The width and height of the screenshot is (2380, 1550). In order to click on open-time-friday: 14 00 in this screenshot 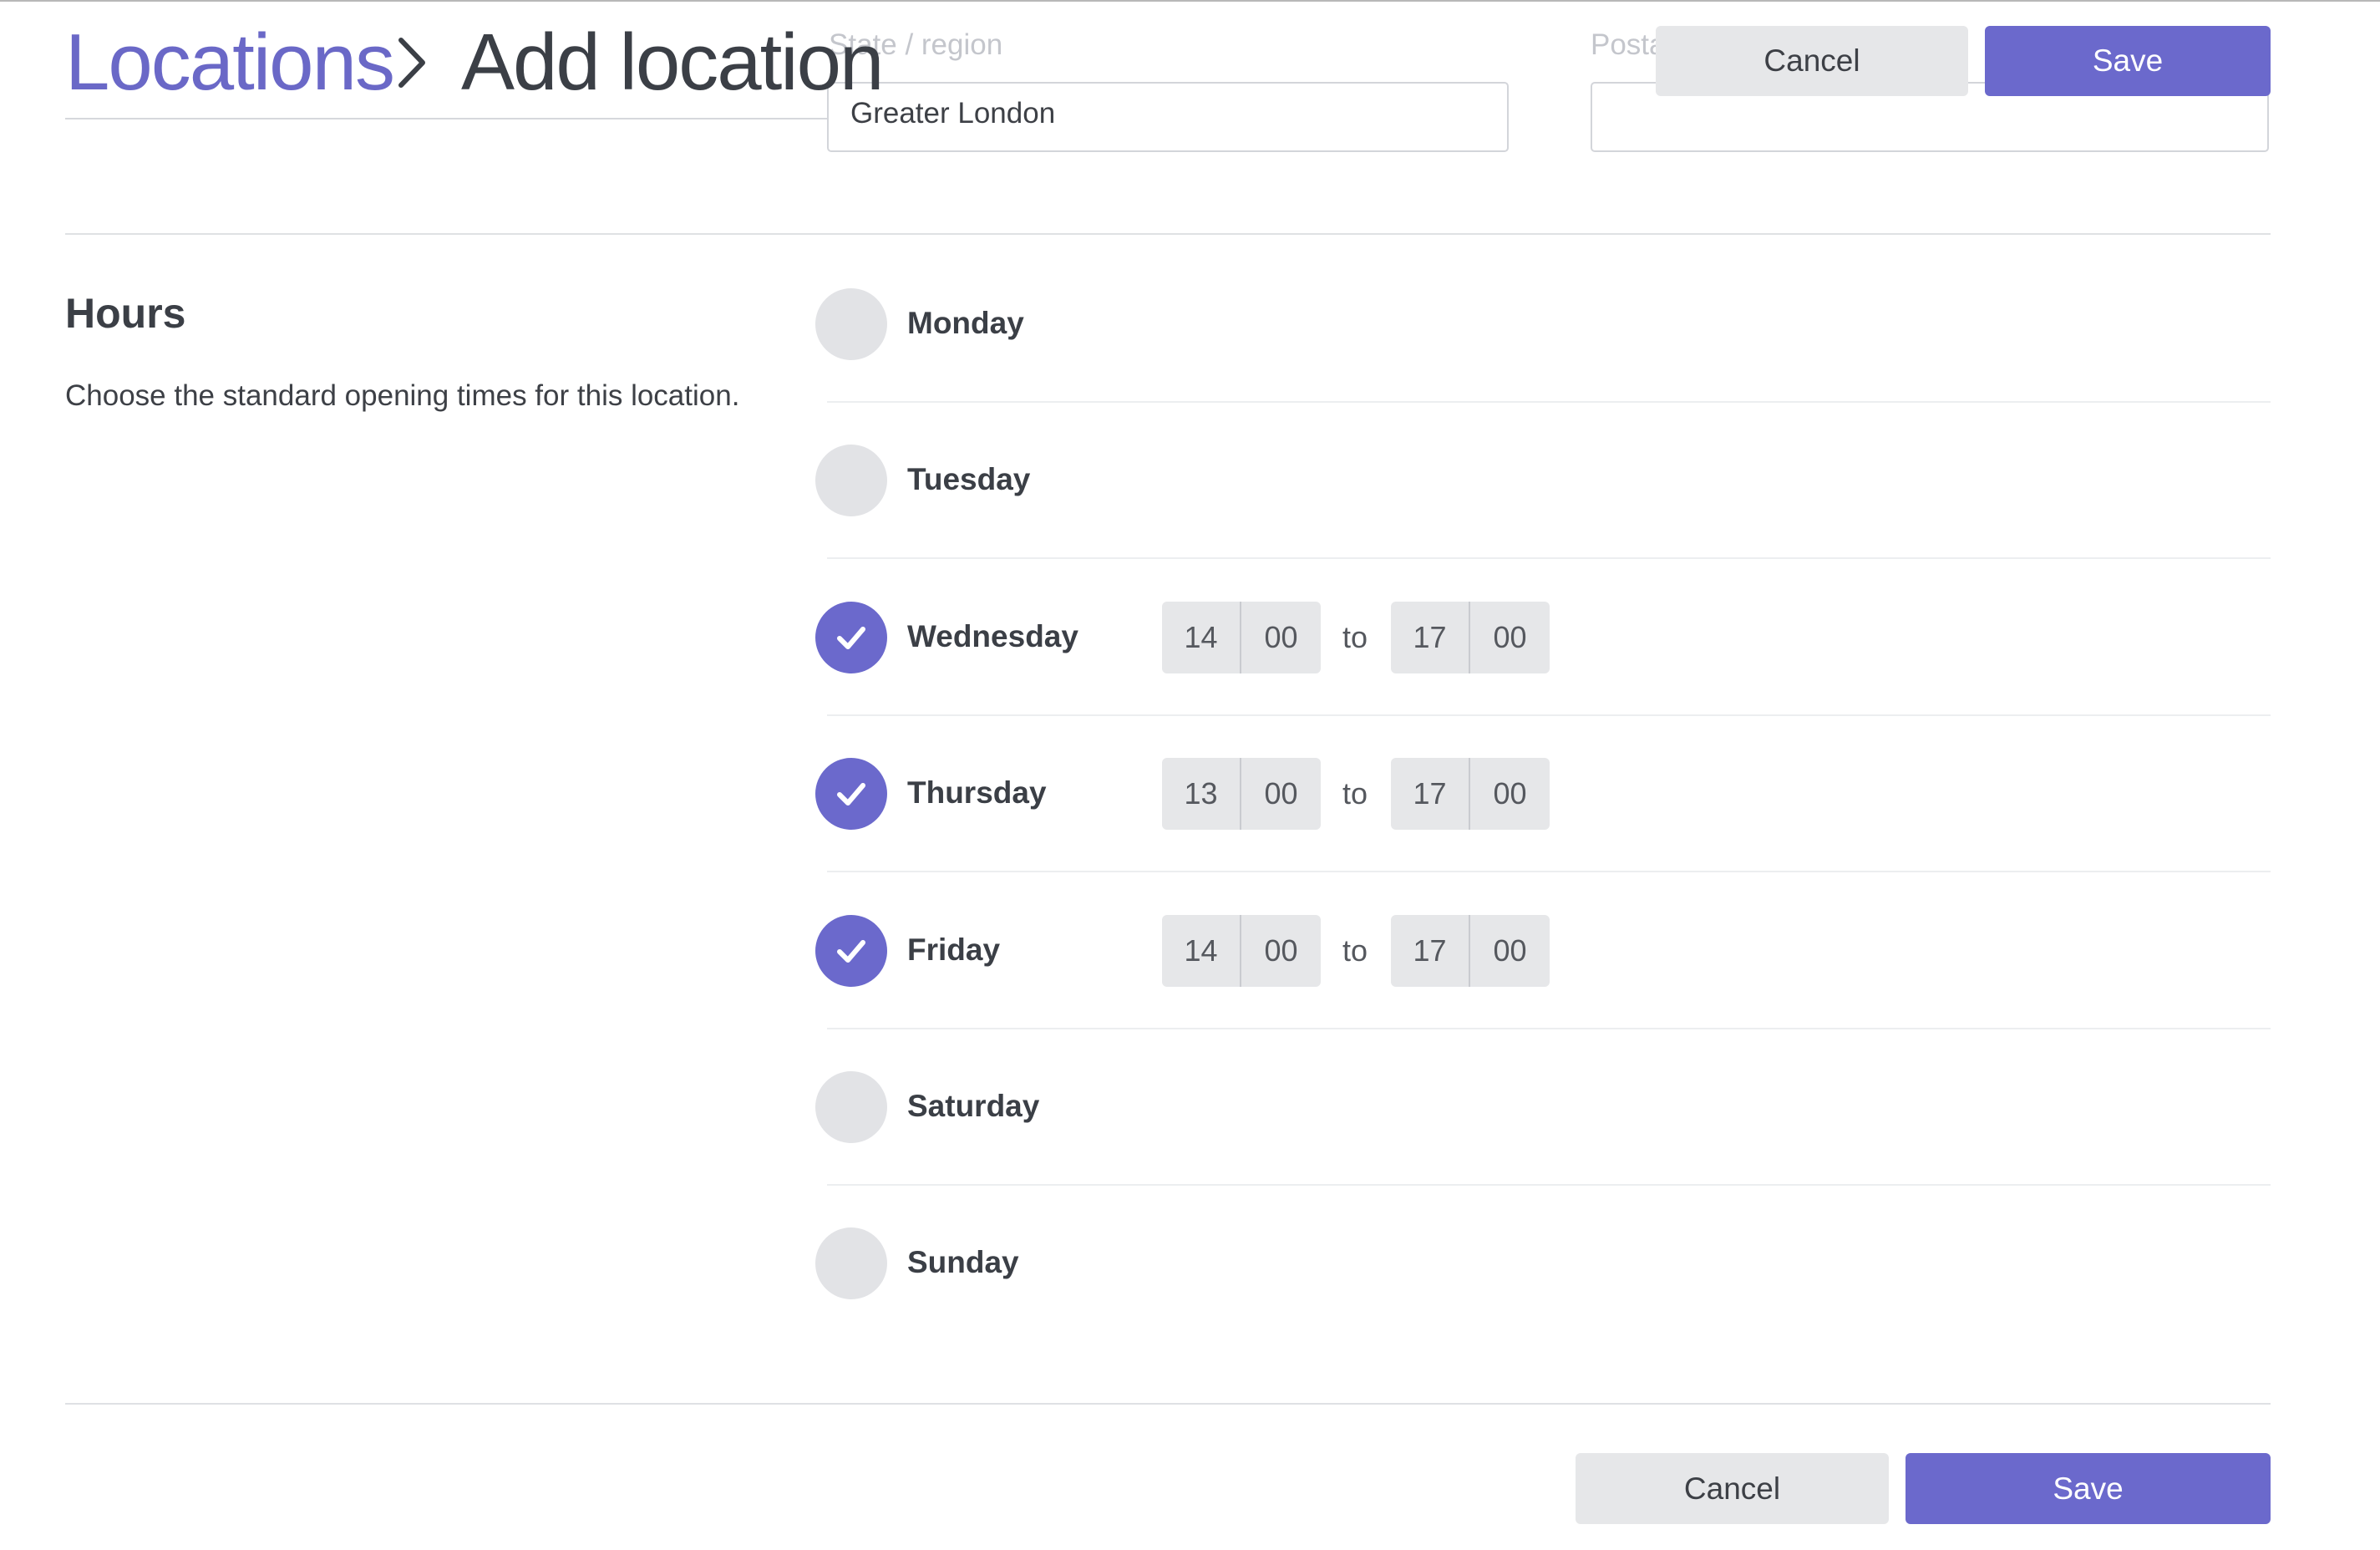, I will do `click(1241, 951)`.